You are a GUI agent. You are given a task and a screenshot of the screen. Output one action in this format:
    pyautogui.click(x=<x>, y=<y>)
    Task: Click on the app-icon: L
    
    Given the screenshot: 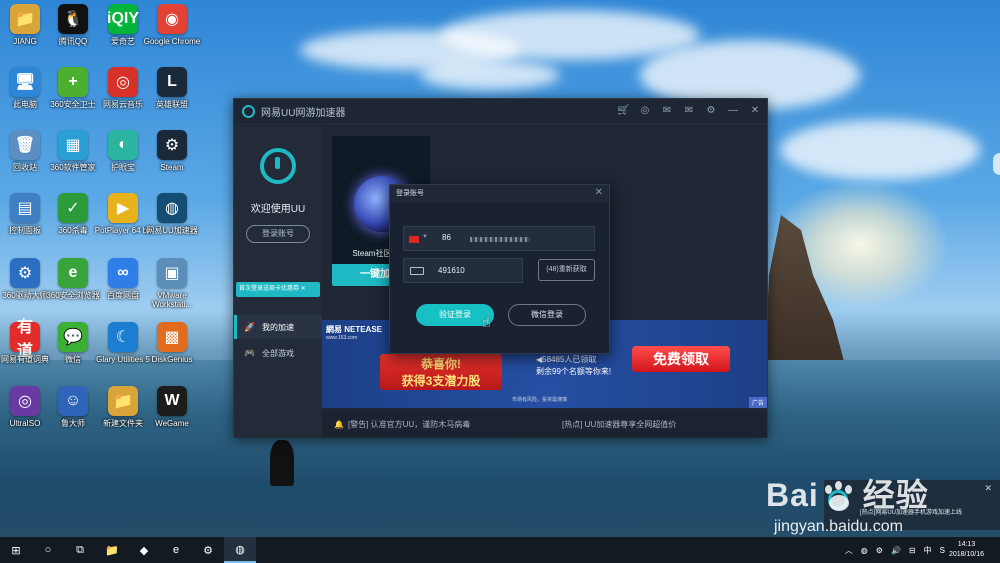 What is the action you would take?
    pyautogui.click(x=172, y=82)
    